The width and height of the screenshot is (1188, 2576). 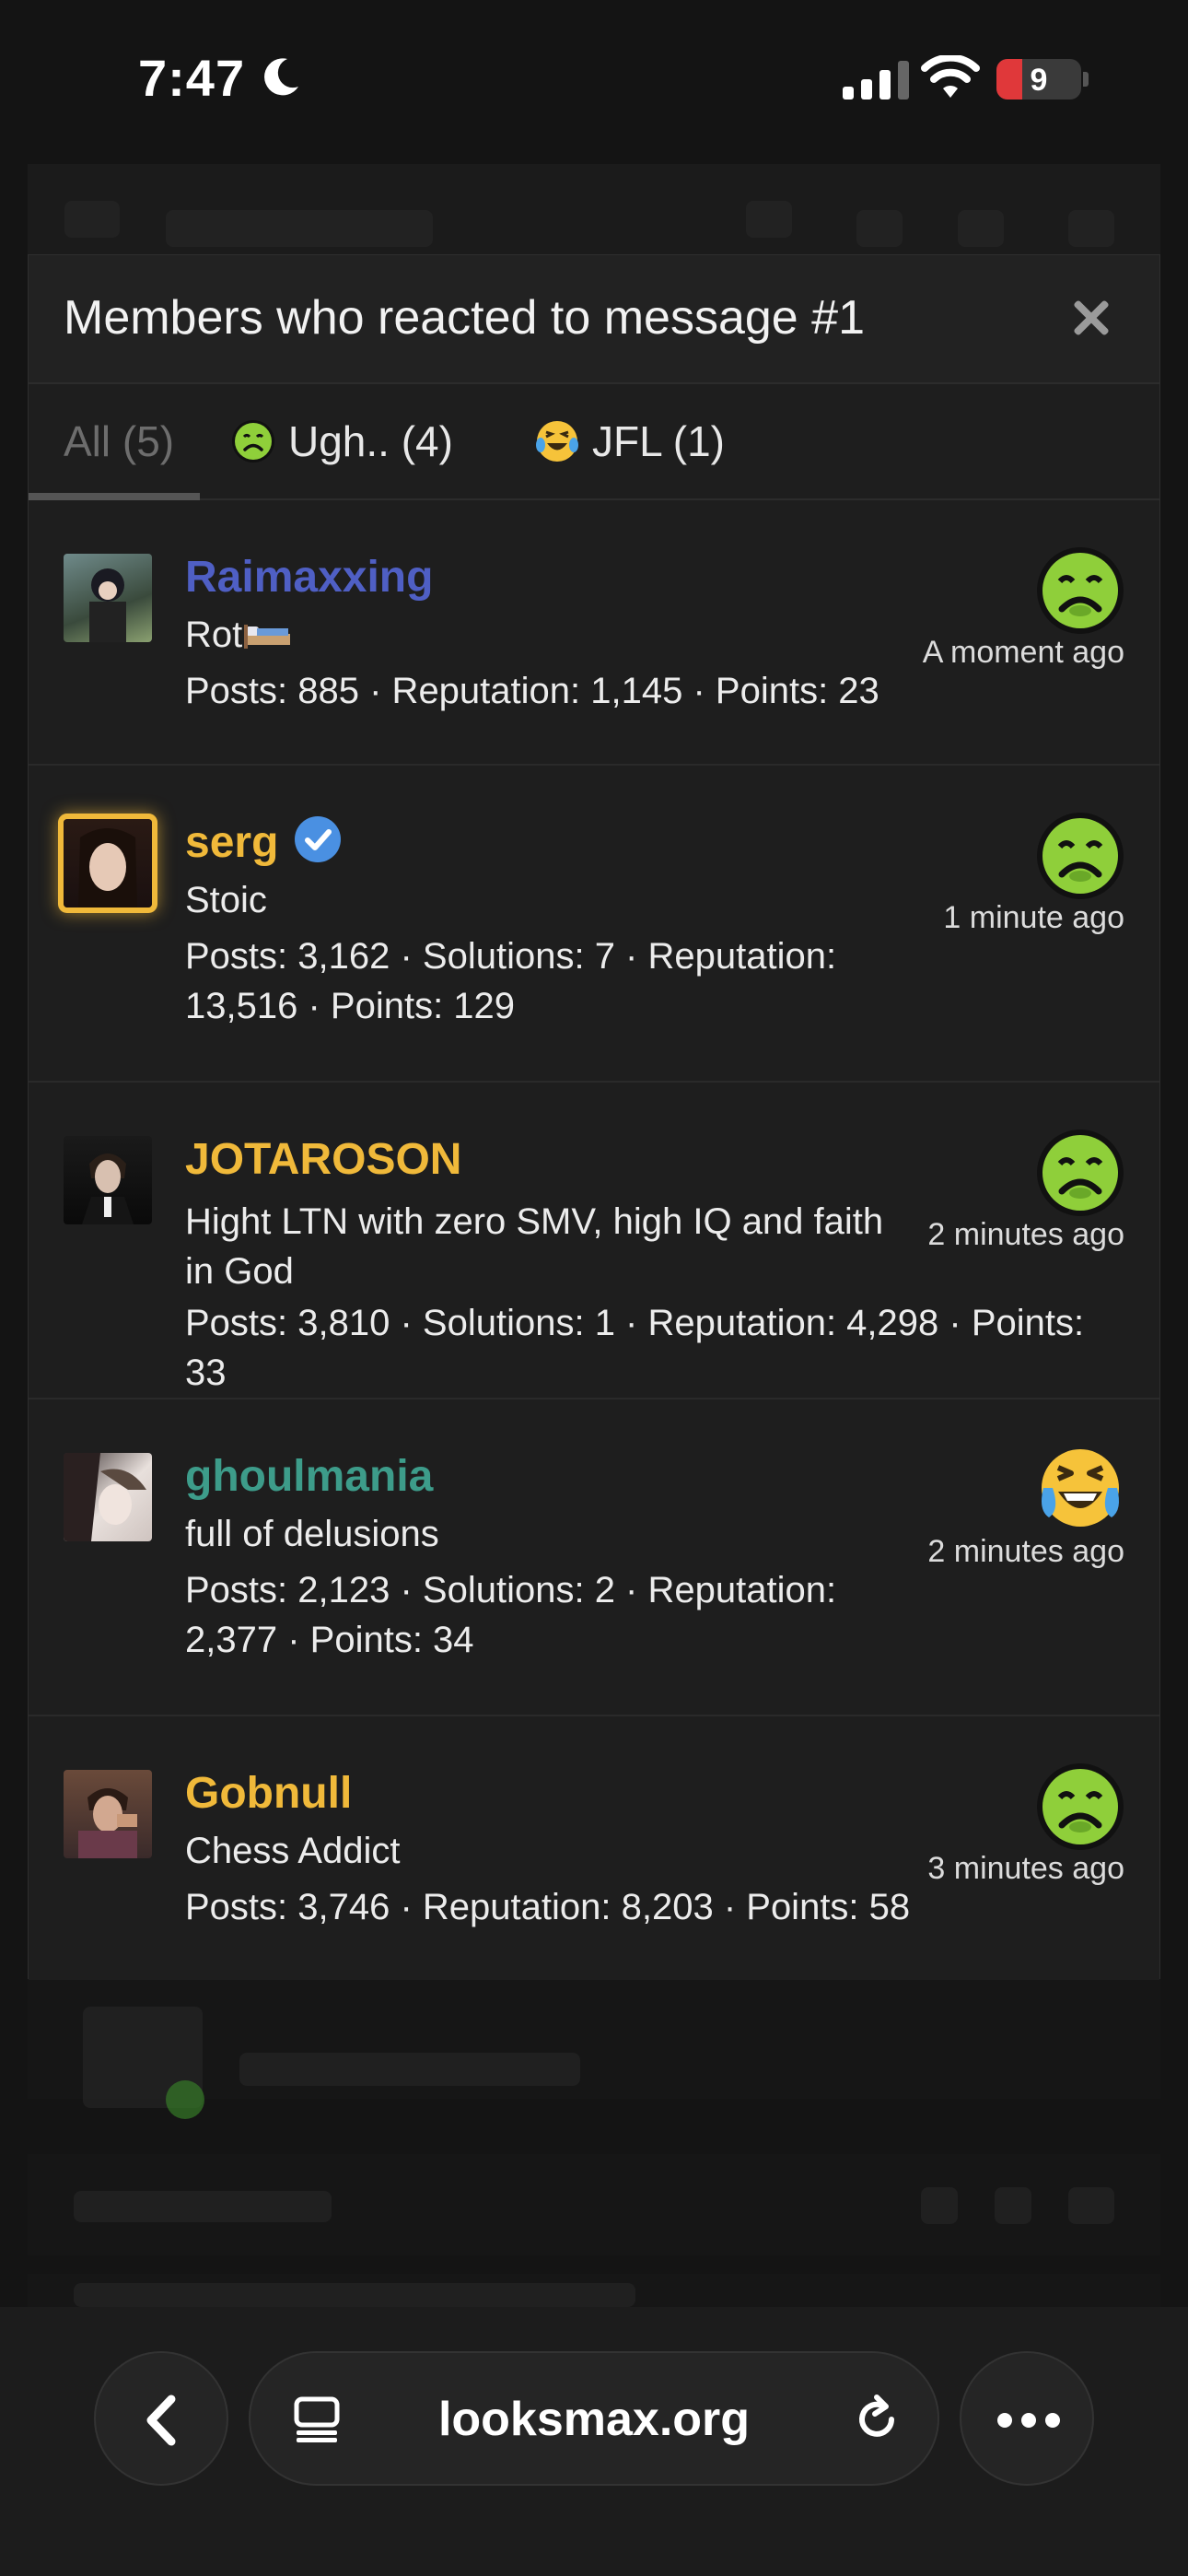 I want to click on background-post, so click(x=594, y=2049).